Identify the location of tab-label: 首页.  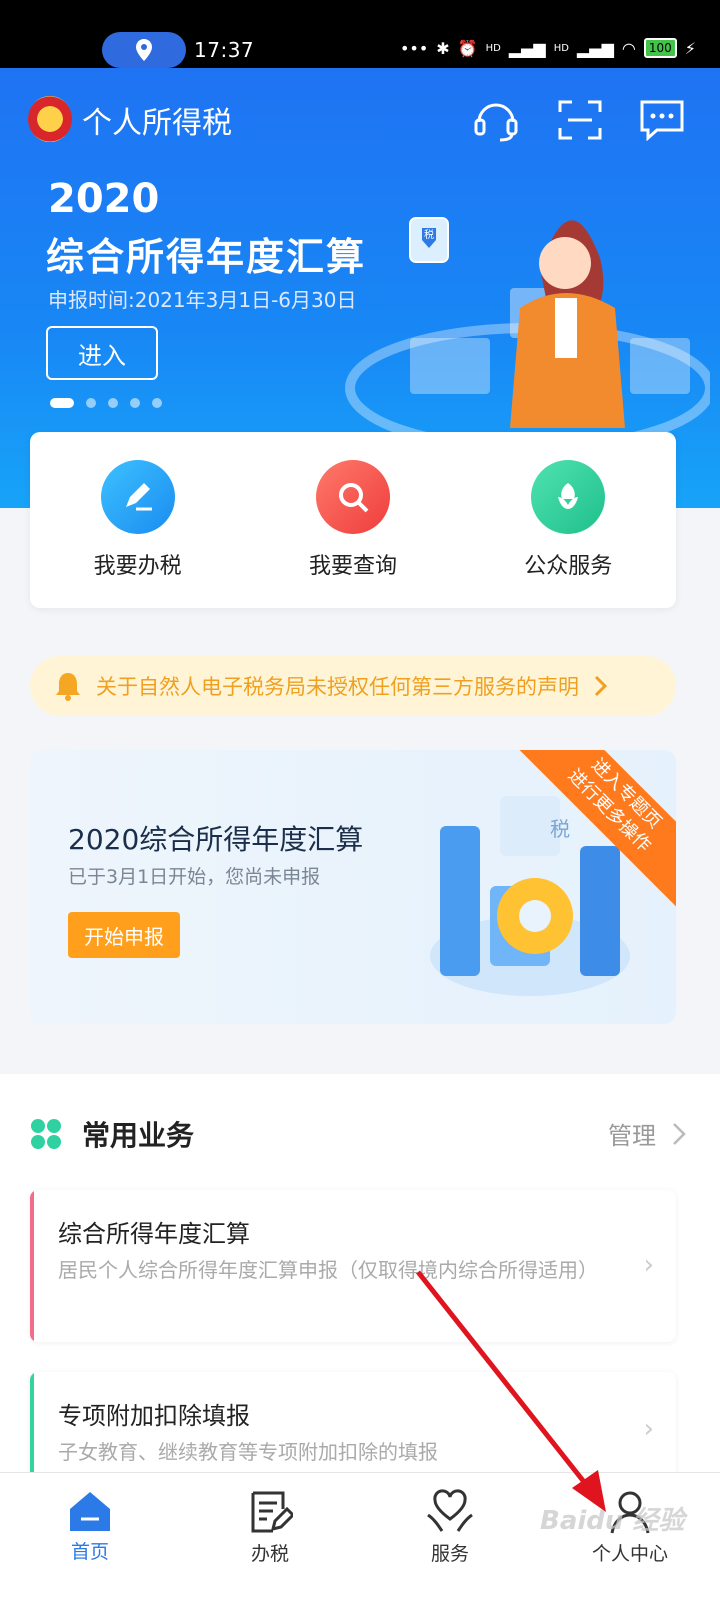
(89, 1552).